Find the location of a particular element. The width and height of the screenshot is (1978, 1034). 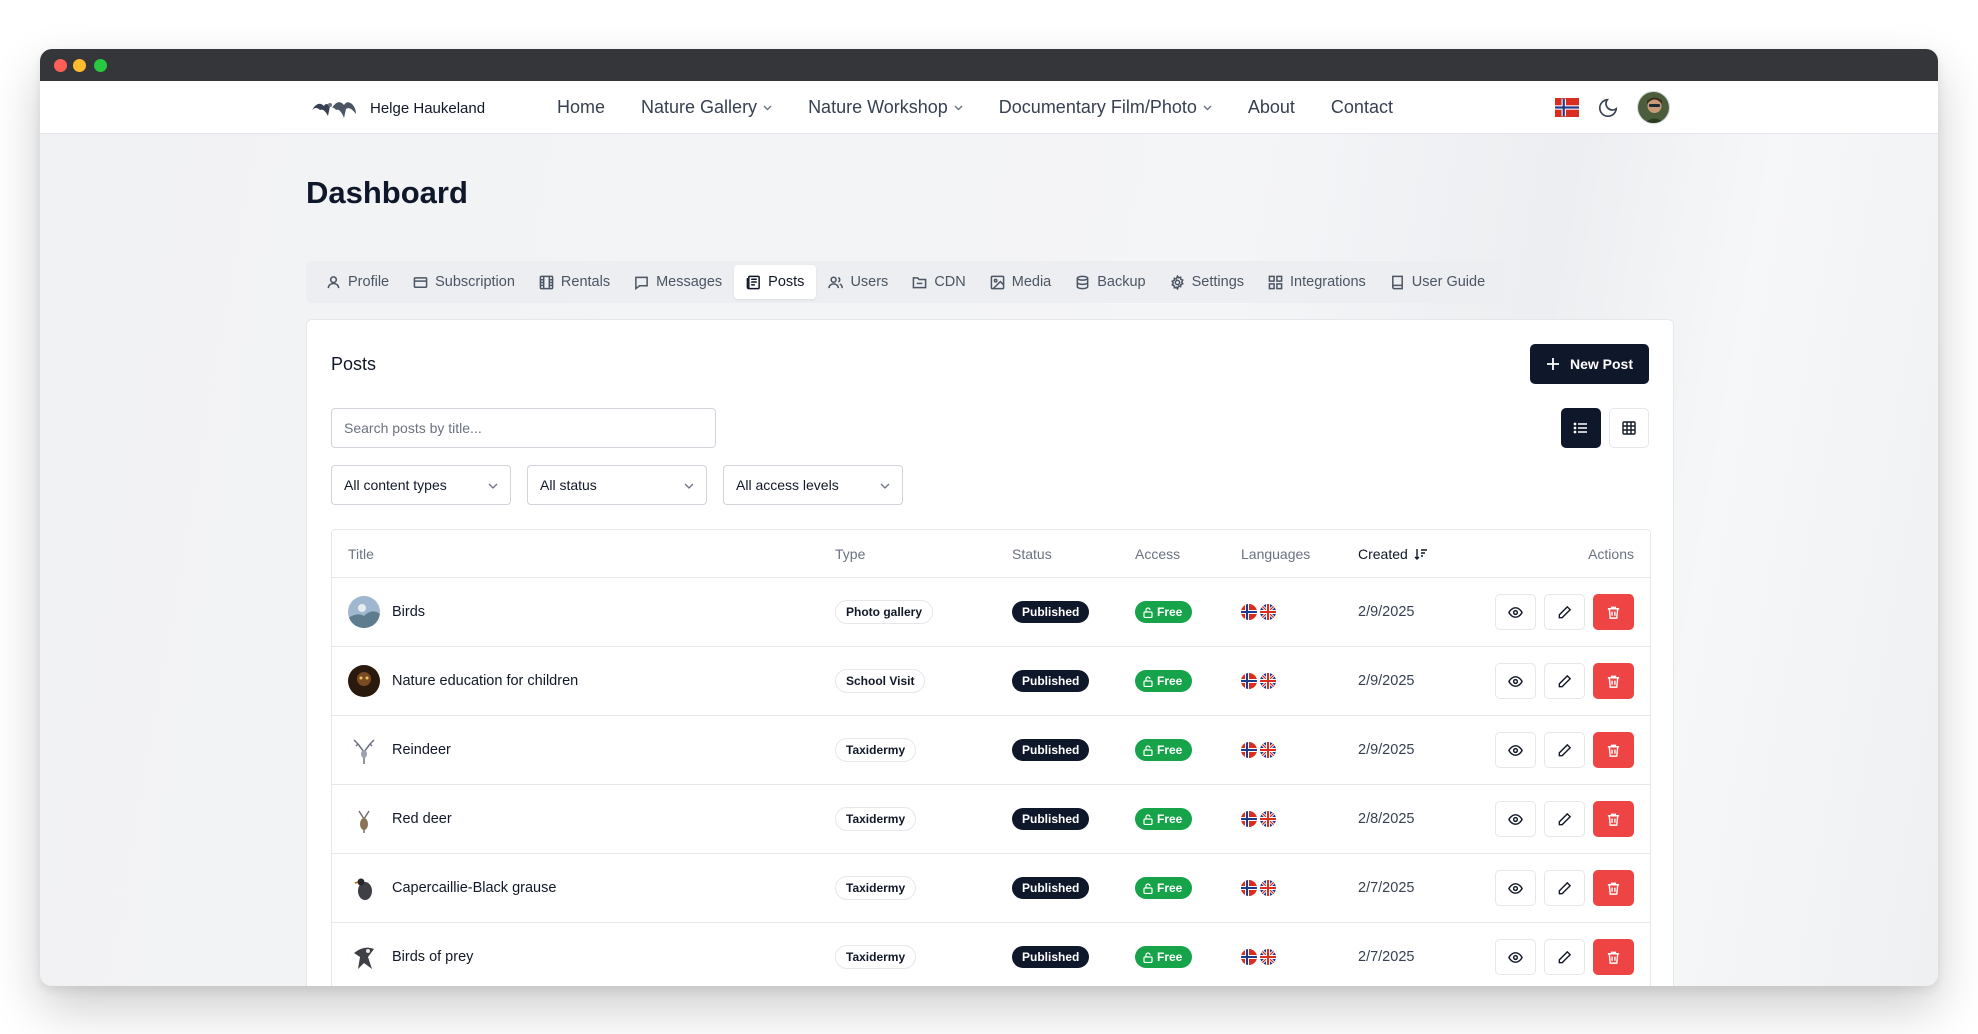

table-row: Red deer Taxidermy Published Free 2/8/2025 is located at coordinates (991, 819).